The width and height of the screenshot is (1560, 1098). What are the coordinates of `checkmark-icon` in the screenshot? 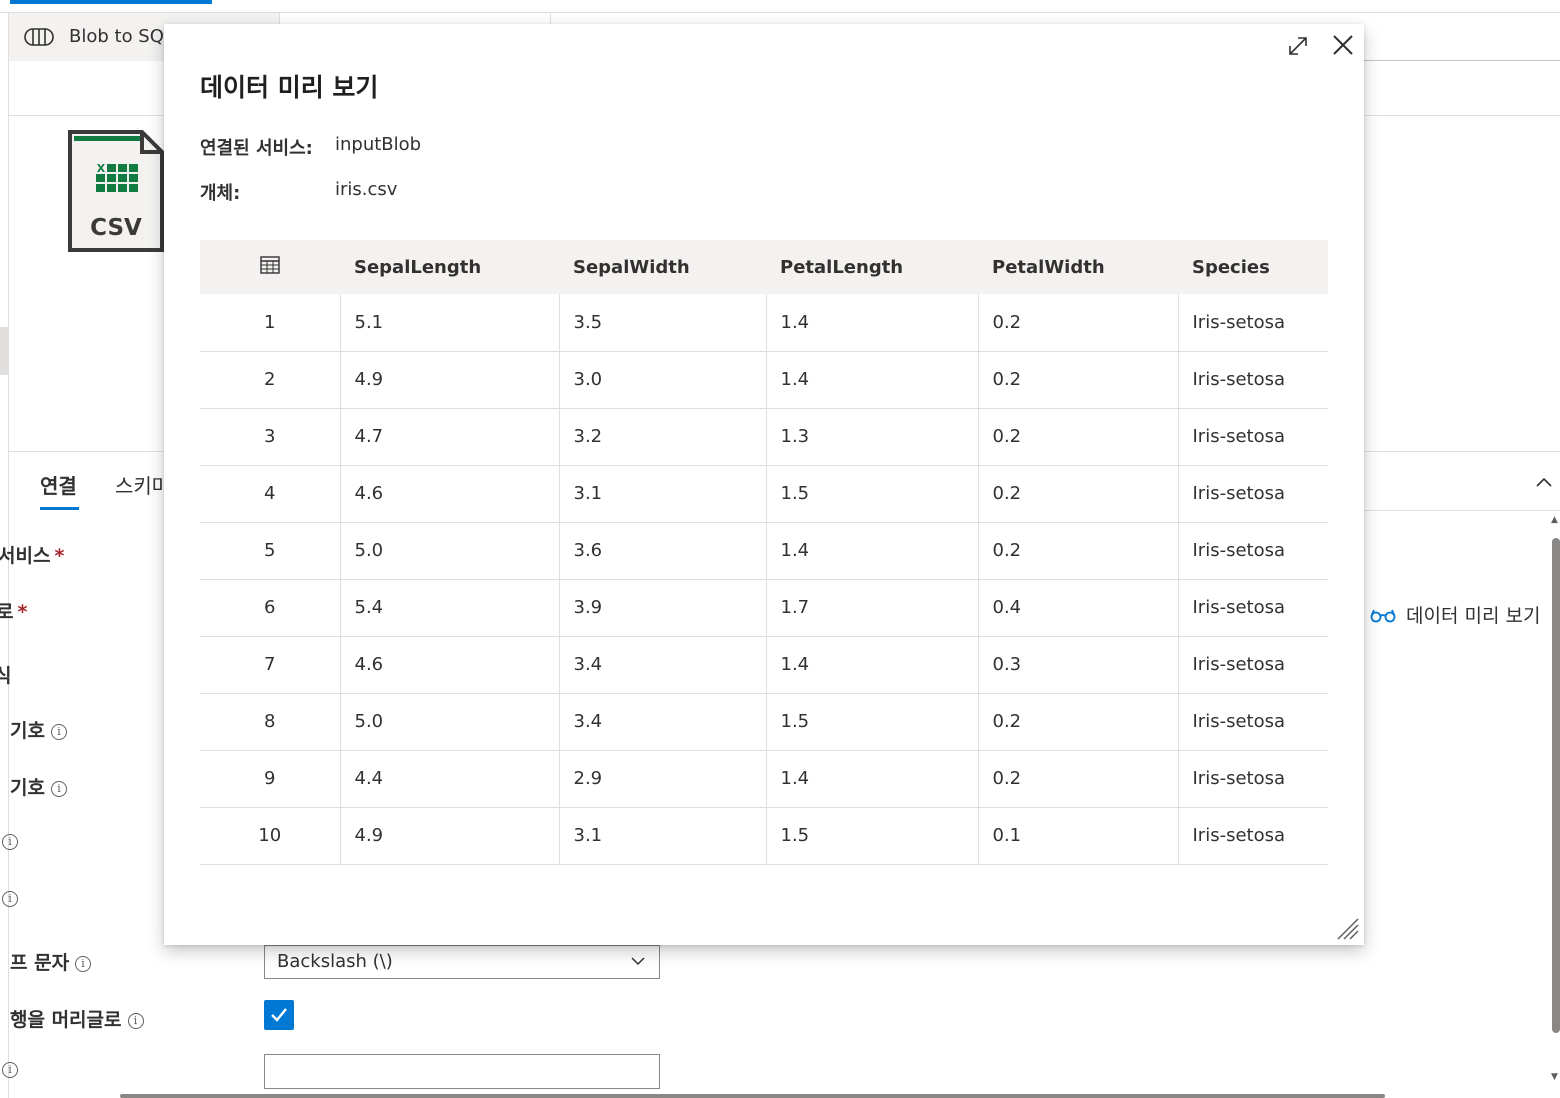 It's located at (279, 1015).